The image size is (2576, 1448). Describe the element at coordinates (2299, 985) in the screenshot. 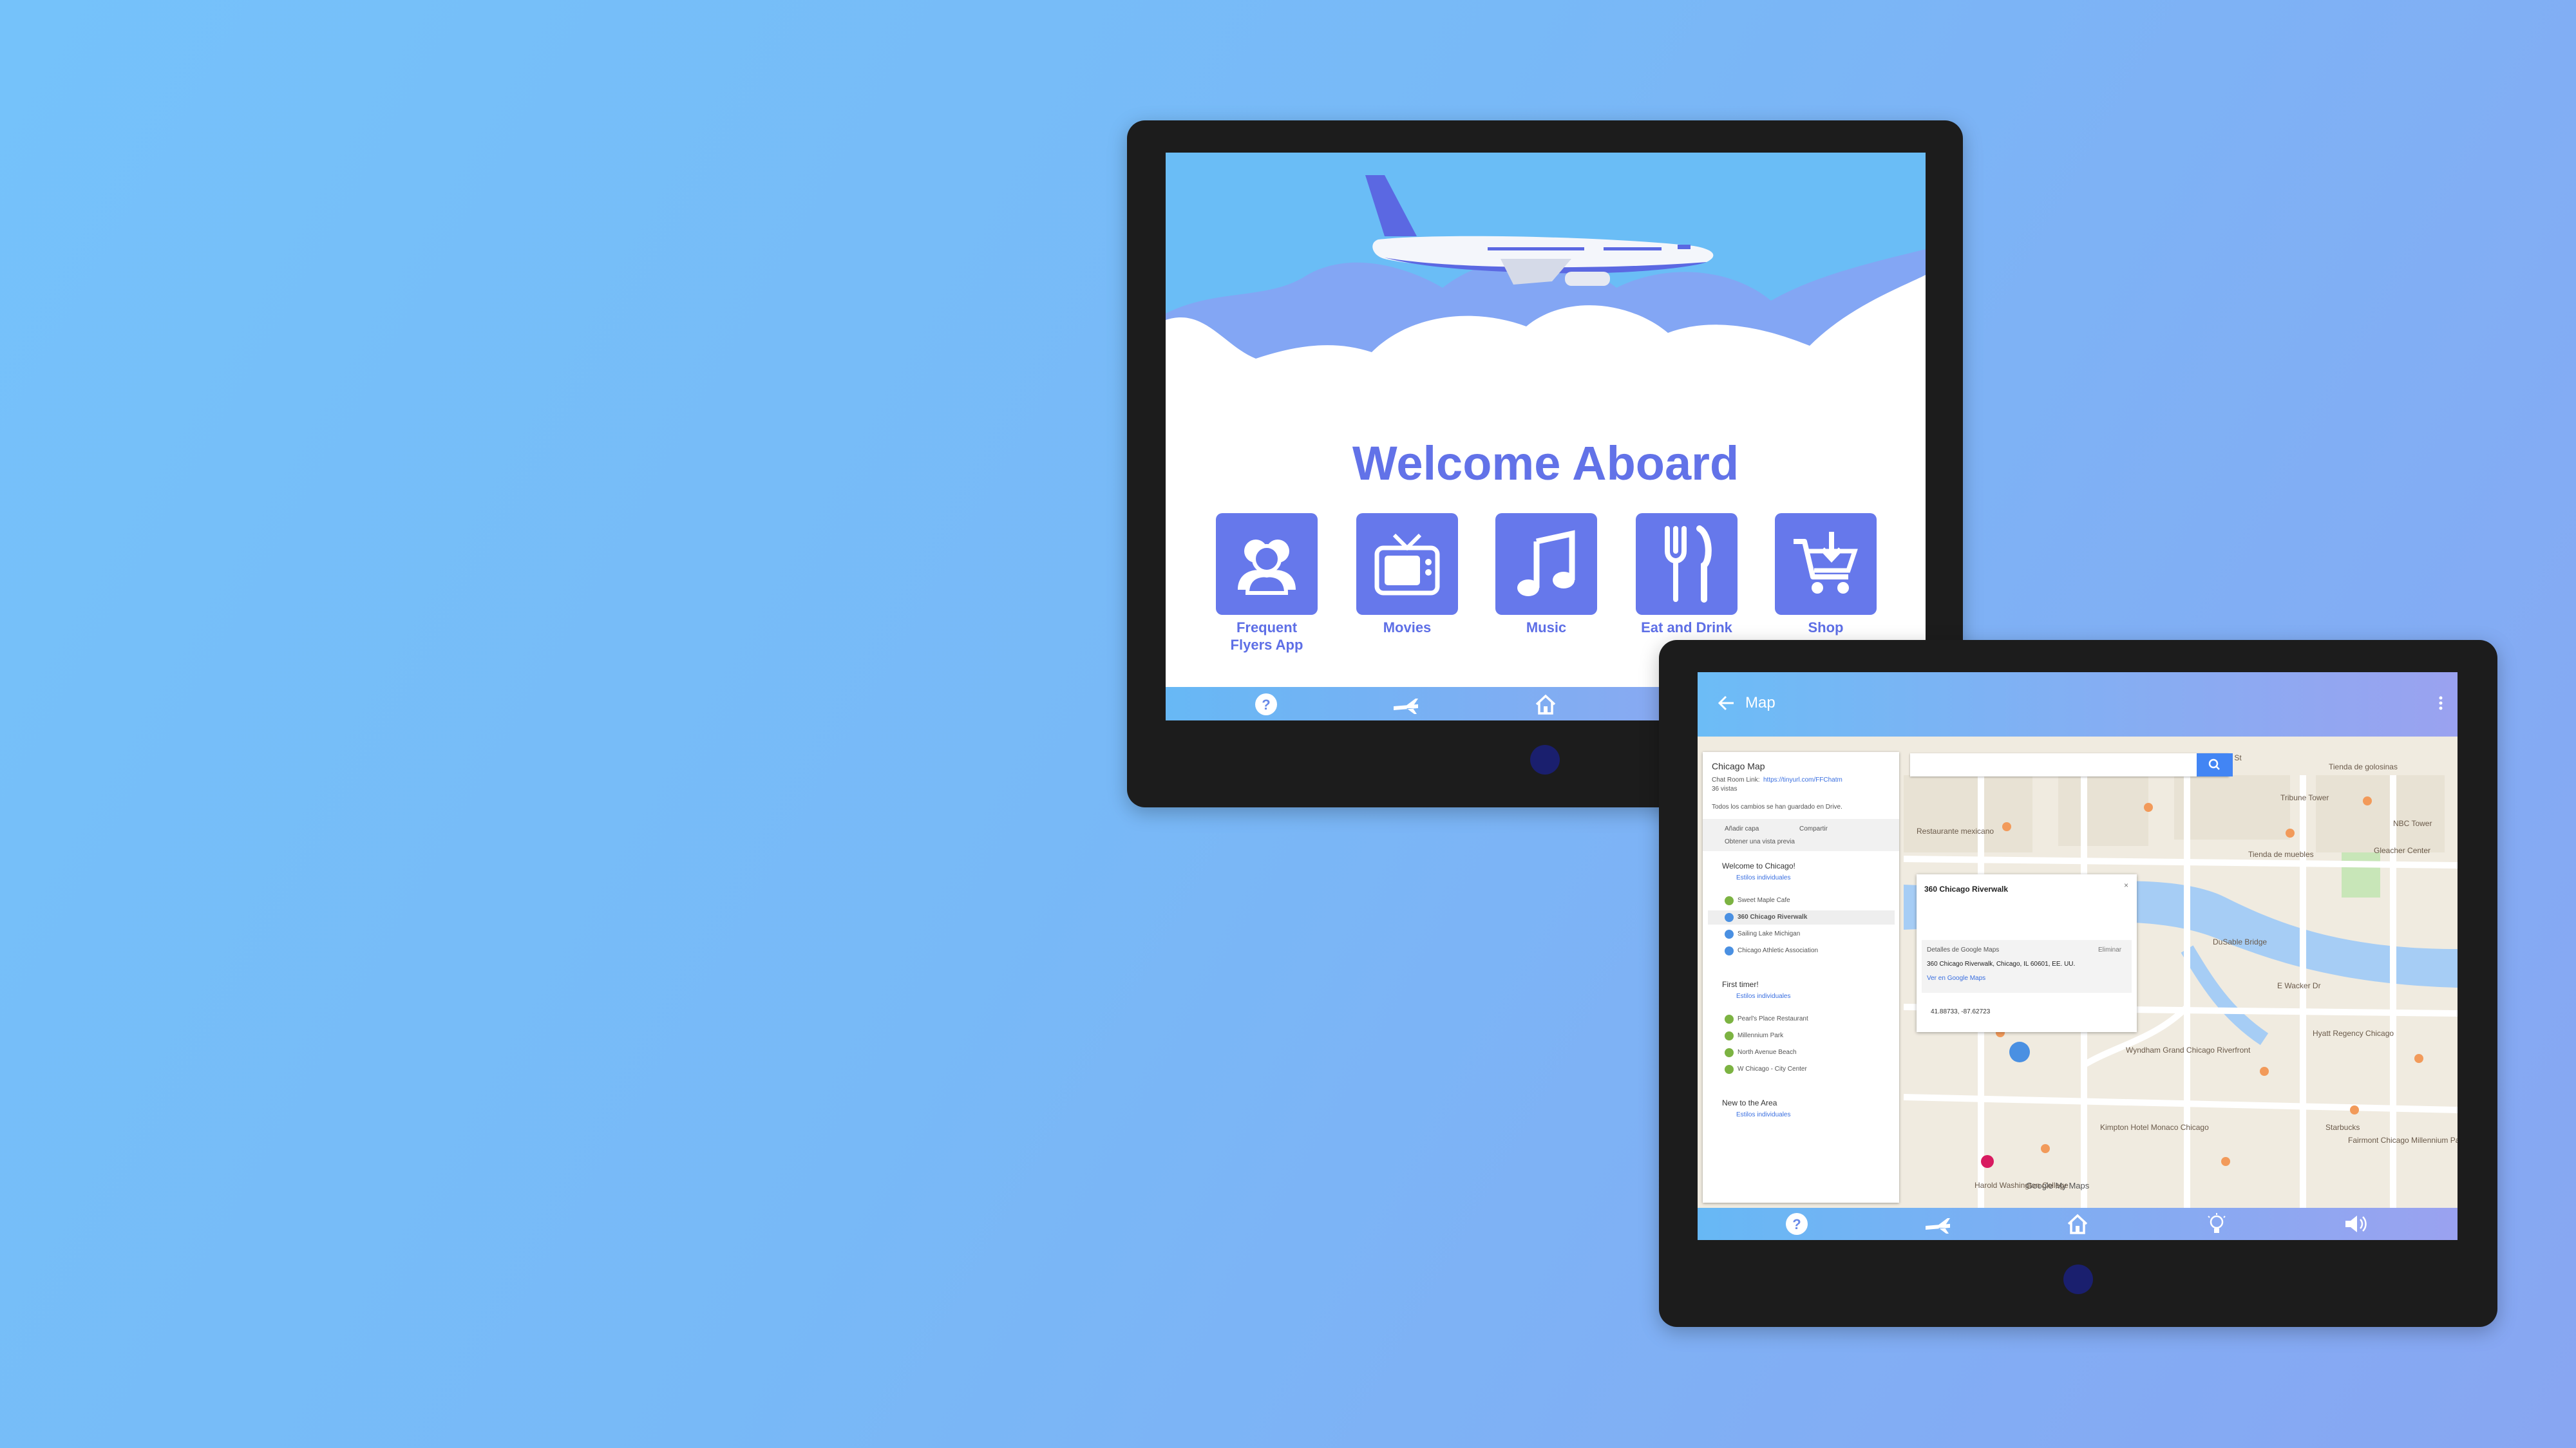

I see `map-label: E Wacker Dr` at that location.